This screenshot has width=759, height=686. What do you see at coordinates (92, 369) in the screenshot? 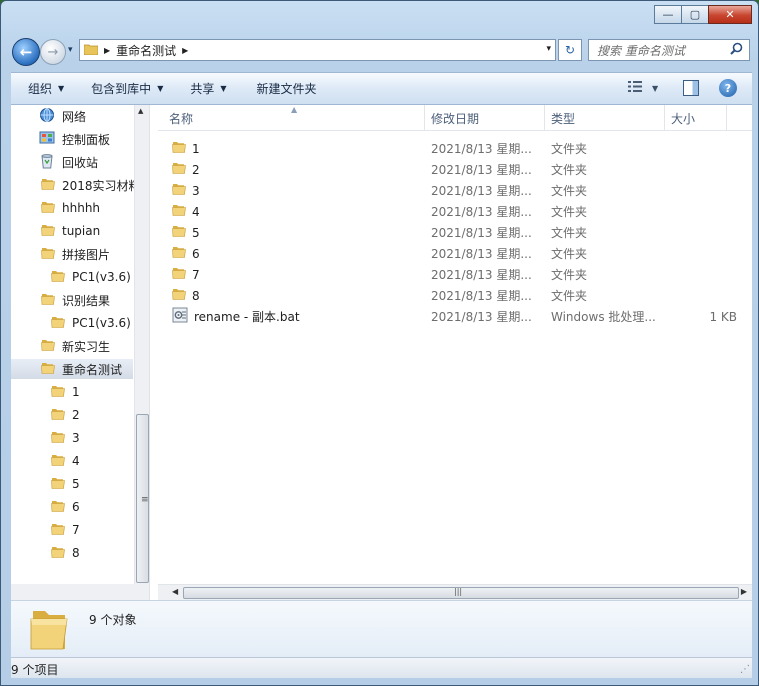
I see `sidebar-item-label: 重命名测试` at bounding box center [92, 369].